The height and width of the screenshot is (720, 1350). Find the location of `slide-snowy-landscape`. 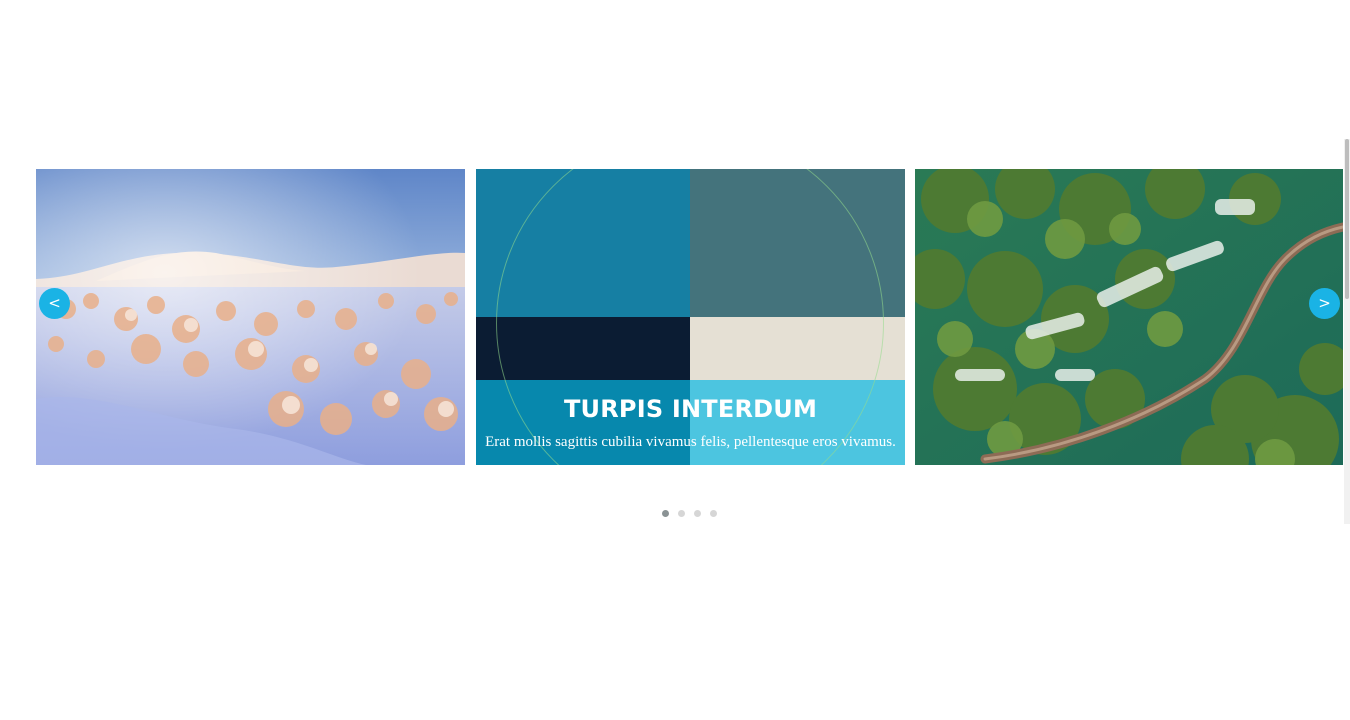

slide-snowy-landscape is located at coordinates (250, 317).